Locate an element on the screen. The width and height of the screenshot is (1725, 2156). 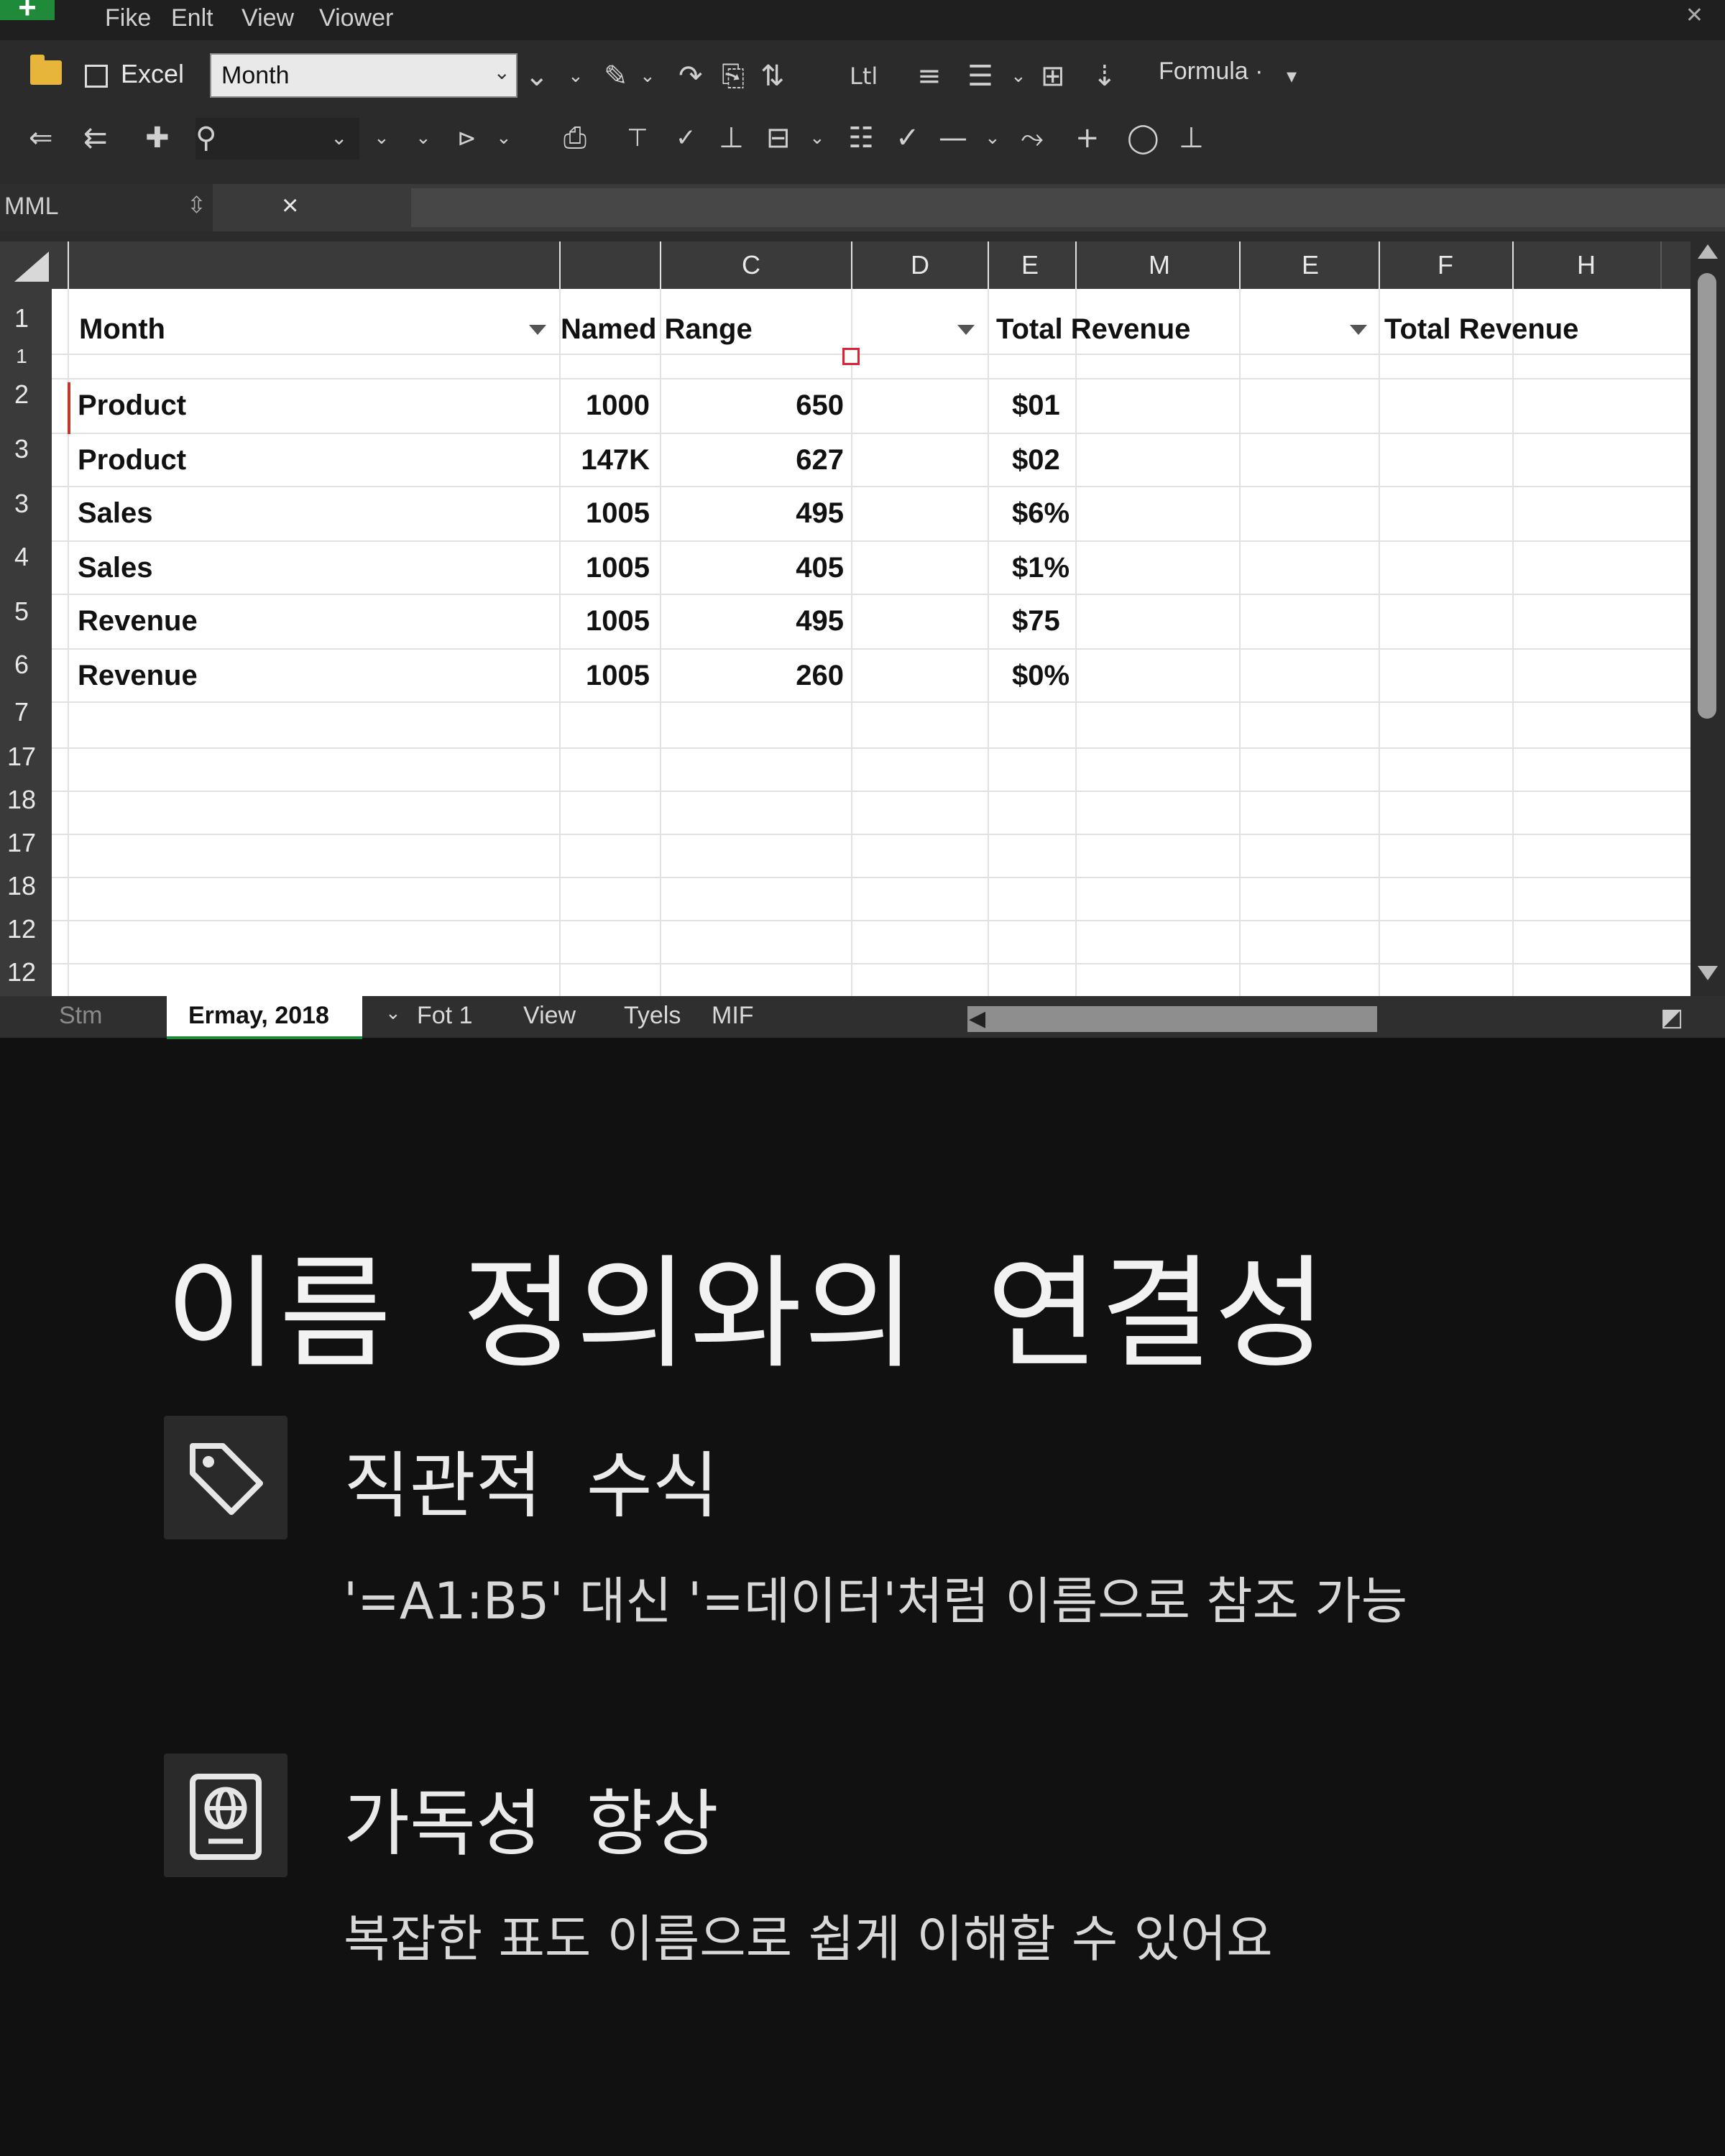
chevron-up-icon: ⇳ is located at coordinates (196, 204).